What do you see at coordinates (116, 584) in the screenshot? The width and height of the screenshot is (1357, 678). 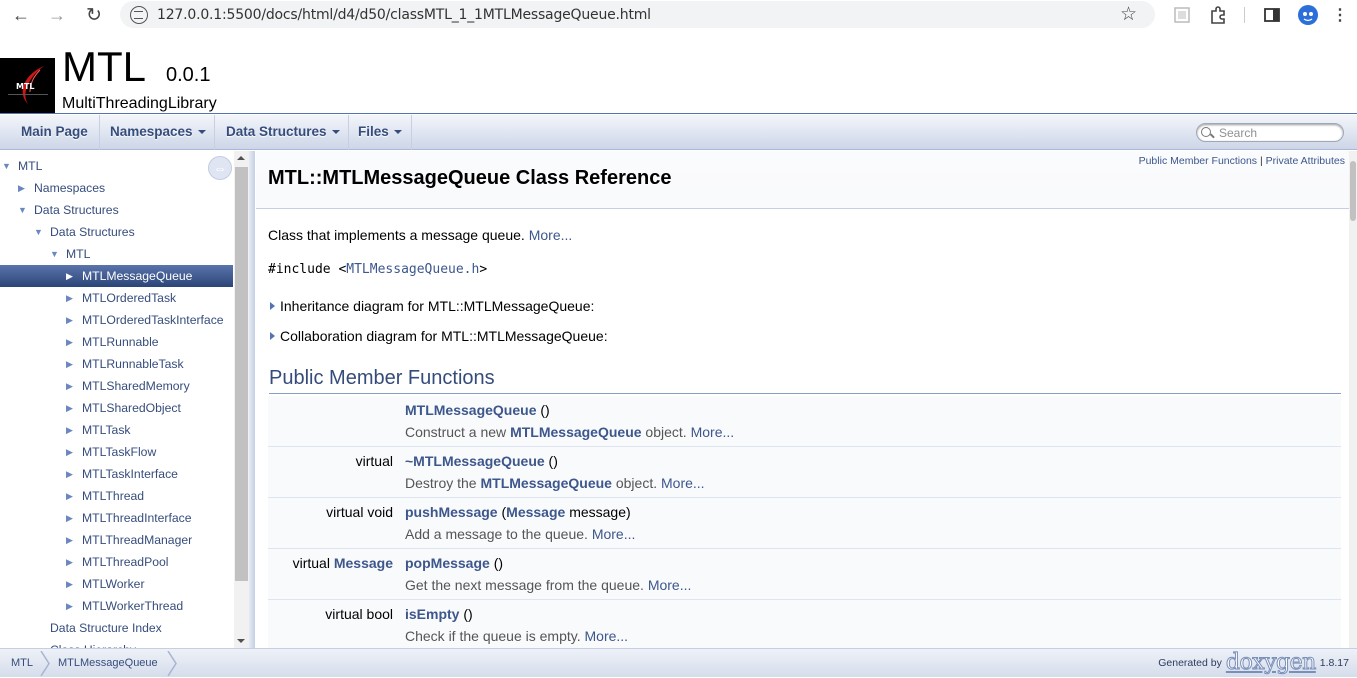 I see `tree-item: ▶ MTLWorker` at bounding box center [116, 584].